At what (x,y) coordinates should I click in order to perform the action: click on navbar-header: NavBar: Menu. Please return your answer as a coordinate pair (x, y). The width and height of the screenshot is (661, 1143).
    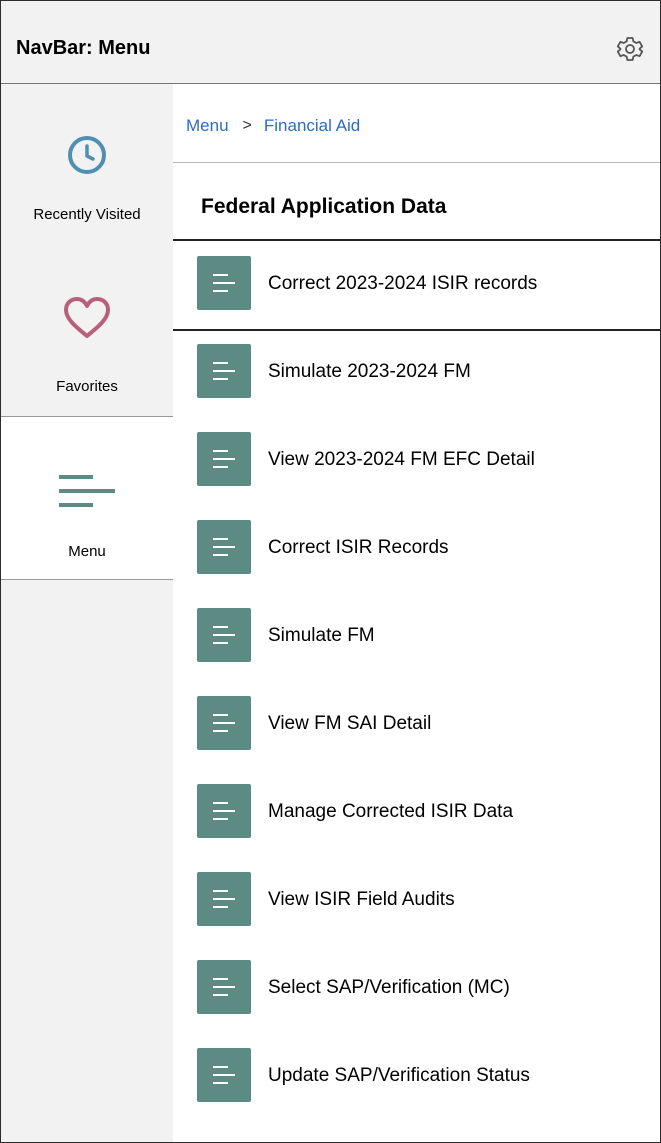
    Looking at the image, I should click on (330, 42).